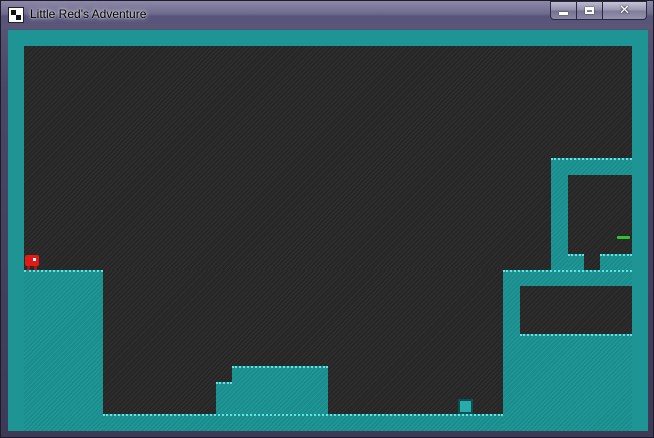 The image size is (654, 438). What do you see at coordinates (224, 399) in the screenshot?
I see `step-platform` at bounding box center [224, 399].